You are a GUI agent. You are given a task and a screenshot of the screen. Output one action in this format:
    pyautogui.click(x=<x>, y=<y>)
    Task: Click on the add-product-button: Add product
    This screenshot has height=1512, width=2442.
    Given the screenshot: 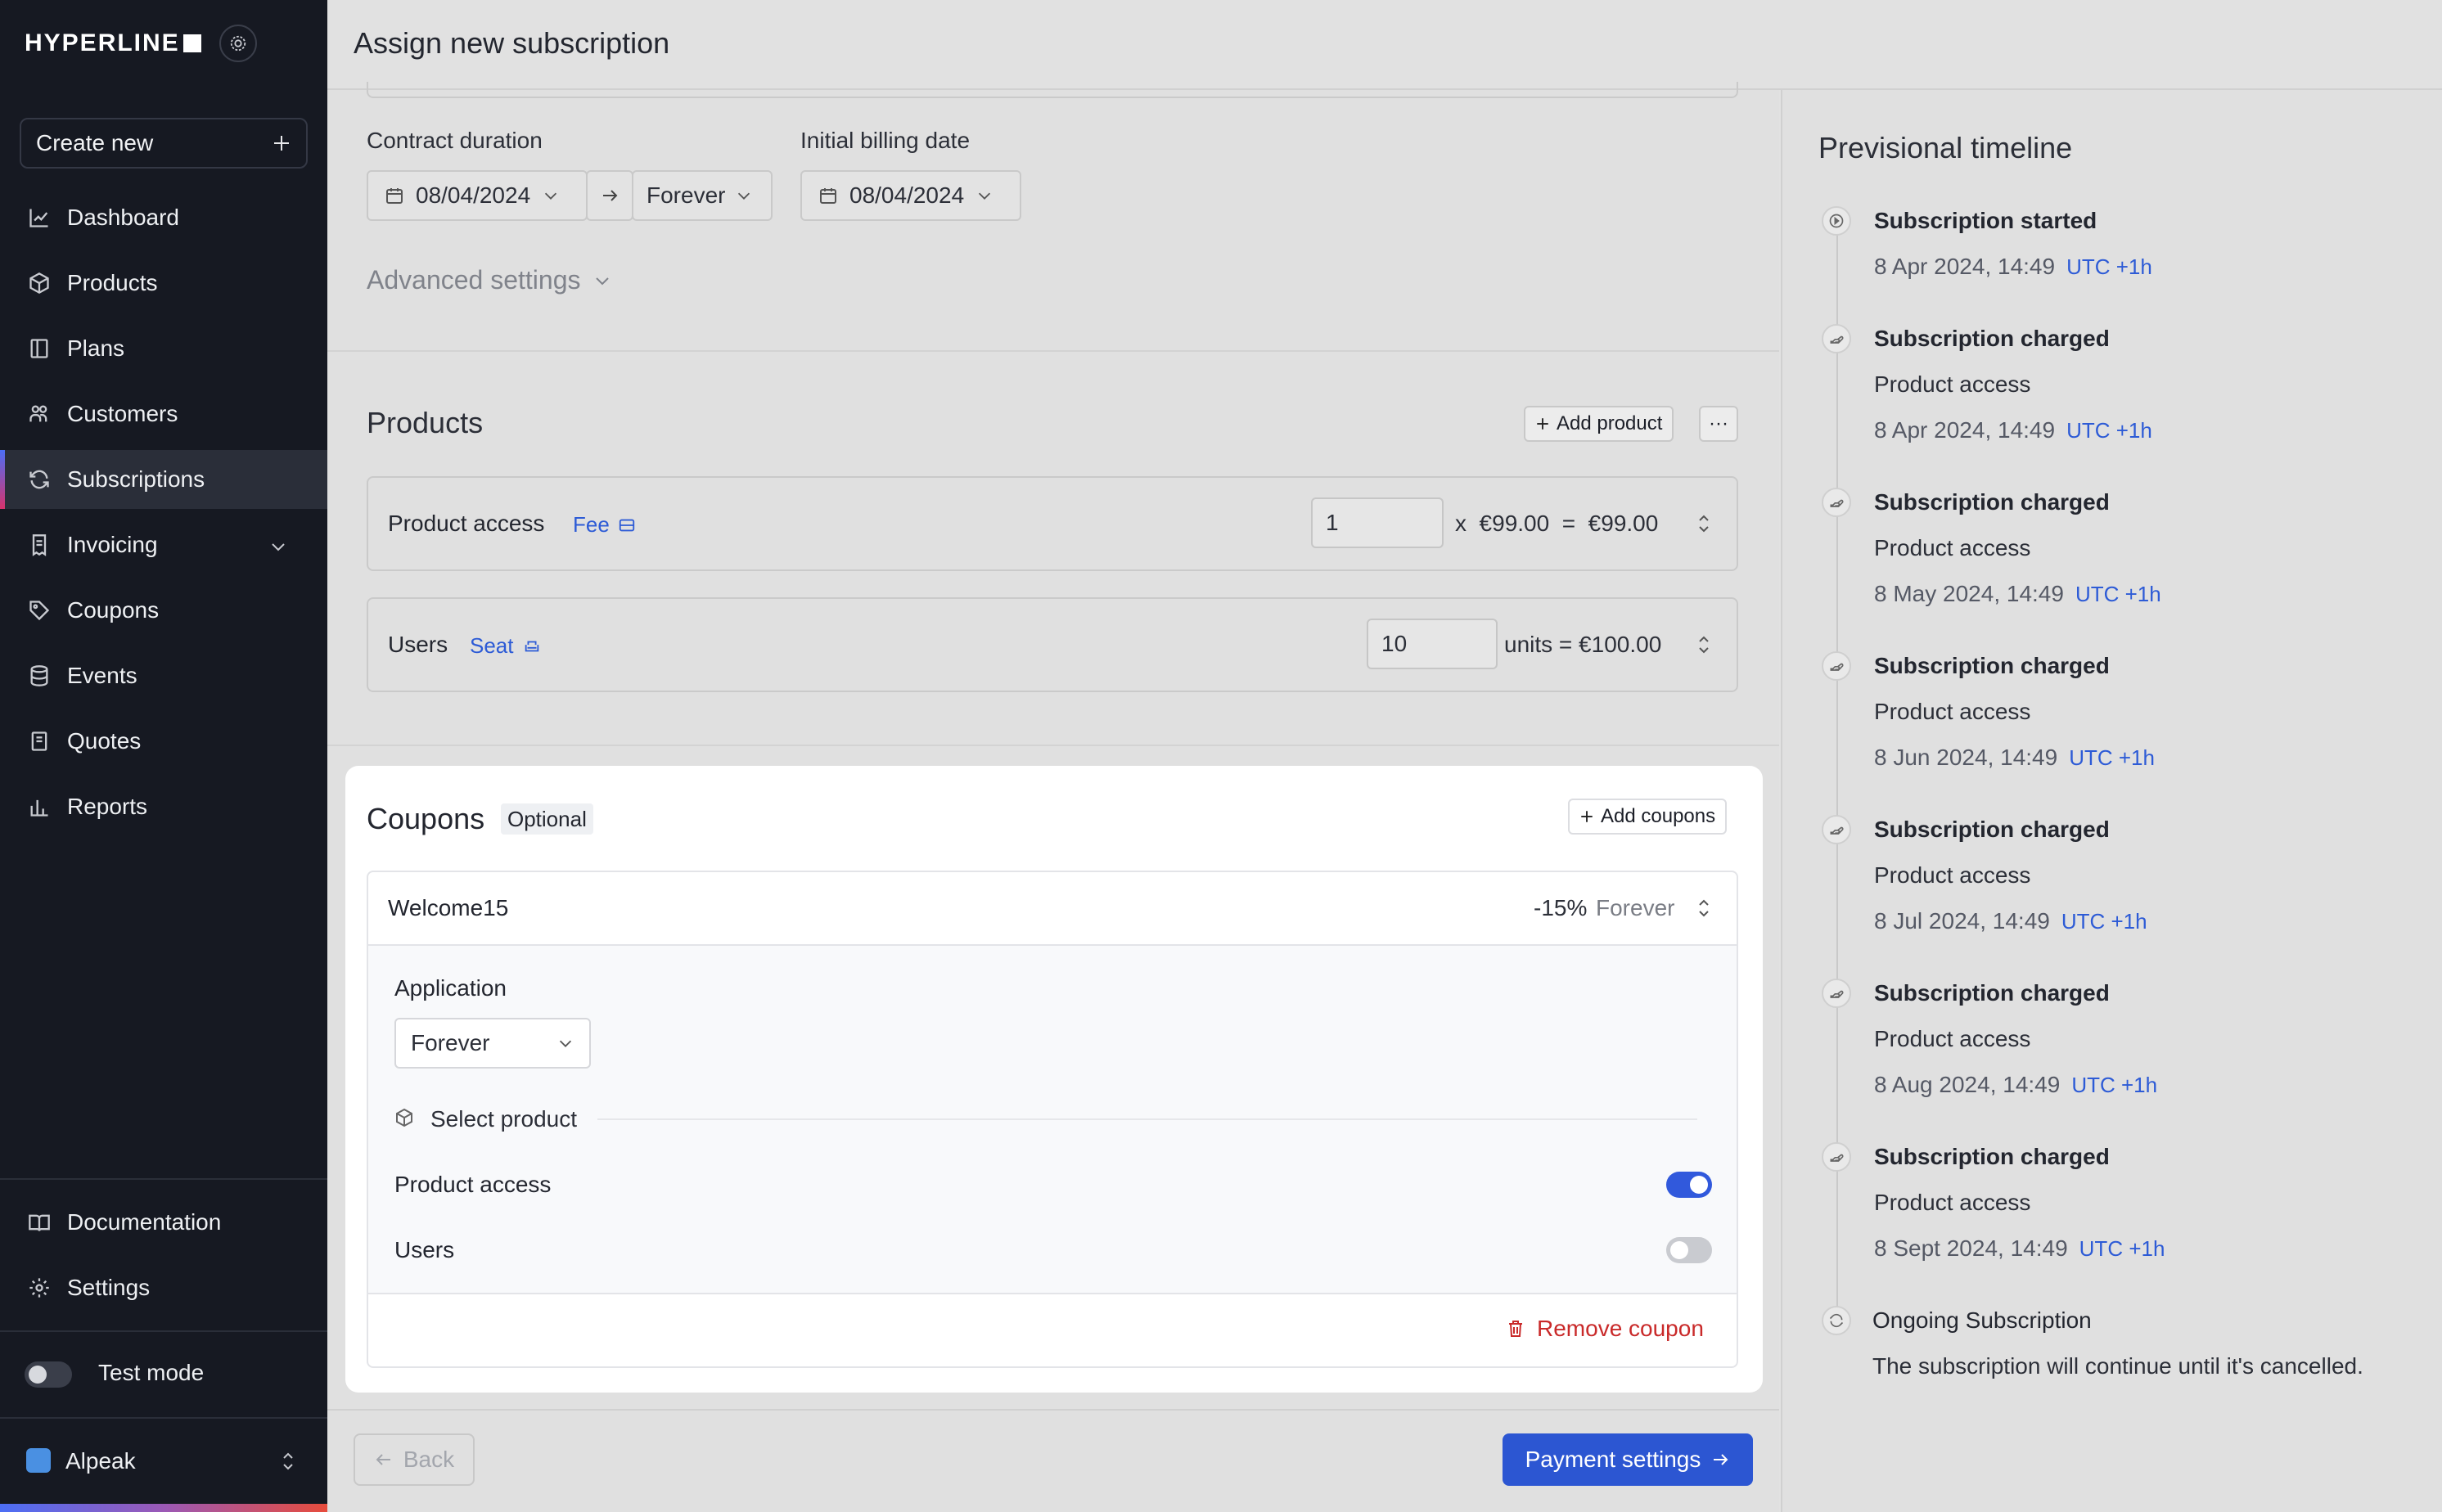 What is the action you would take?
    pyautogui.click(x=1599, y=424)
    